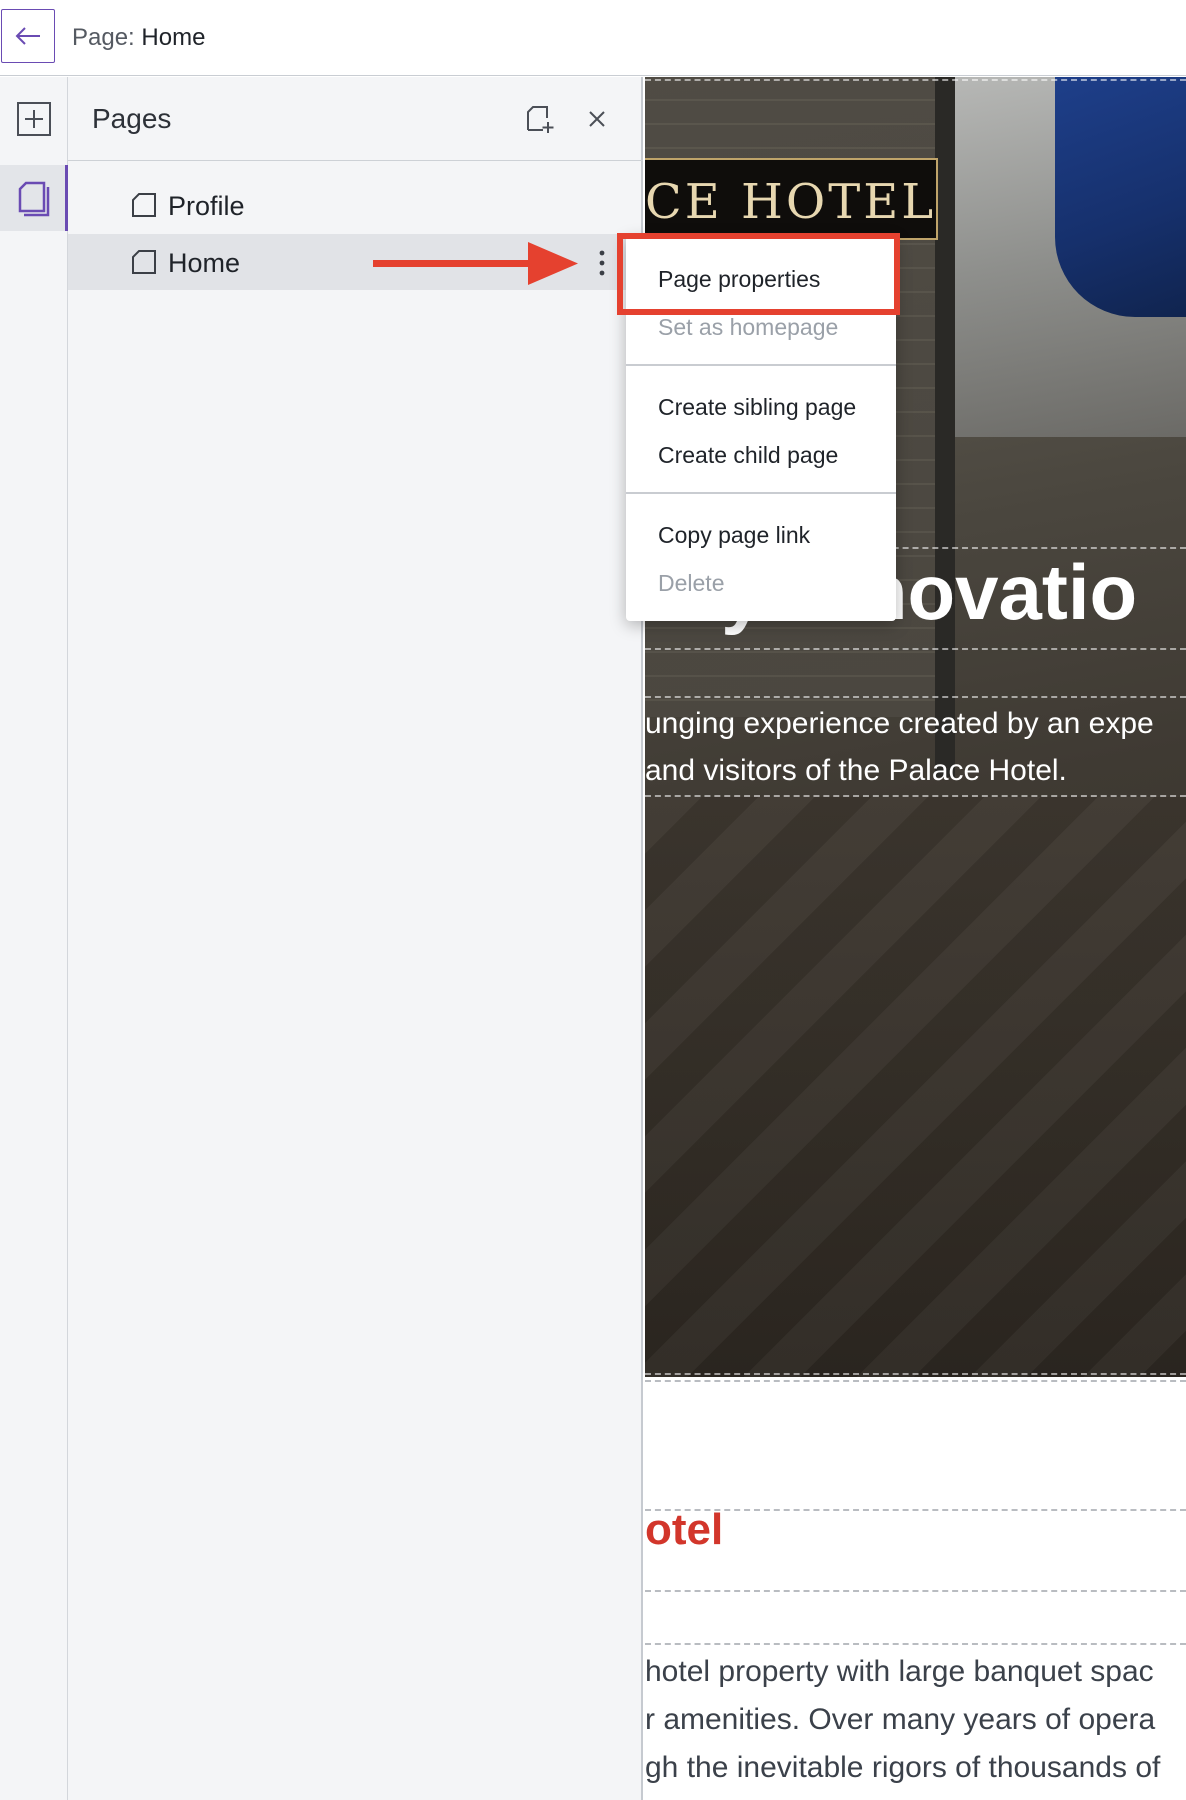 This screenshot has width=1186, height=1800. What do you see at coordinates (173, 37) in the screenshot?
I see `current-page-name: Home` at bounding box center [173, 37].